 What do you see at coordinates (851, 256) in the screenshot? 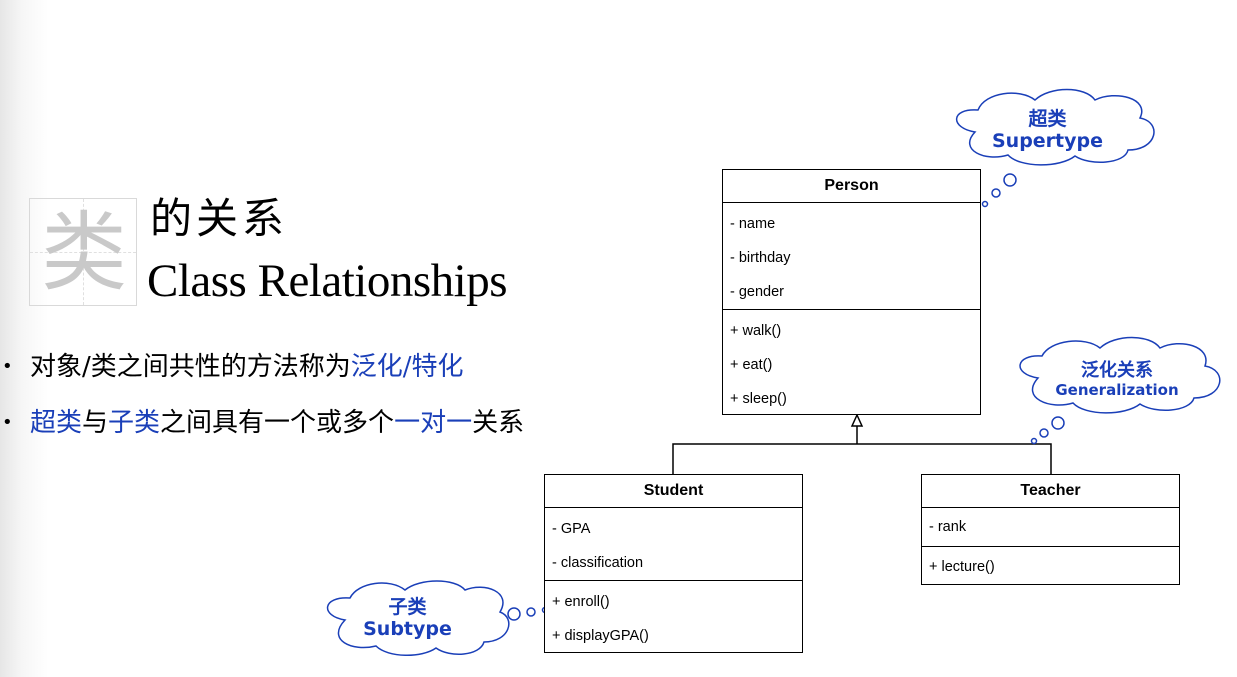
I see `attributes-section-person: - name - birthday - gender` at bounding box center [851, 256].